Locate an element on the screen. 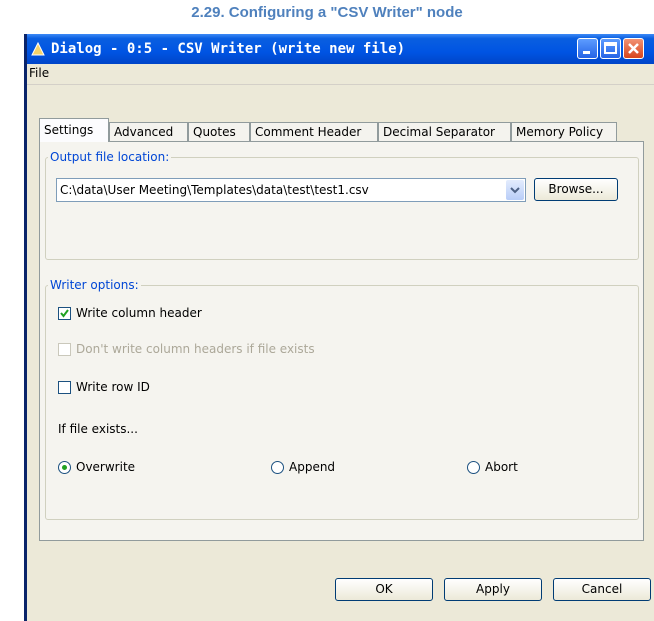 Image resolution: width=654 pixels, height=621 pixels. append-option: Append is located at coordinates (321, 468).